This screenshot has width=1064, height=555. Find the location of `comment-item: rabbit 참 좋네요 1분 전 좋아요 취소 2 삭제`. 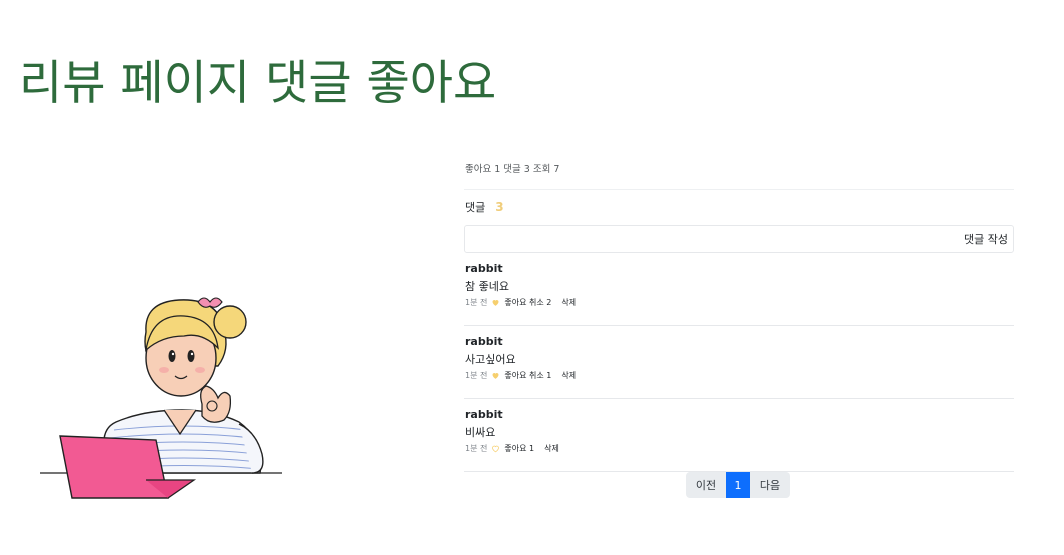

comment-item: rabbit 참 좋네요 1분 전 좋아요 취소 2 삭제 is located at coordinates (739, 289).